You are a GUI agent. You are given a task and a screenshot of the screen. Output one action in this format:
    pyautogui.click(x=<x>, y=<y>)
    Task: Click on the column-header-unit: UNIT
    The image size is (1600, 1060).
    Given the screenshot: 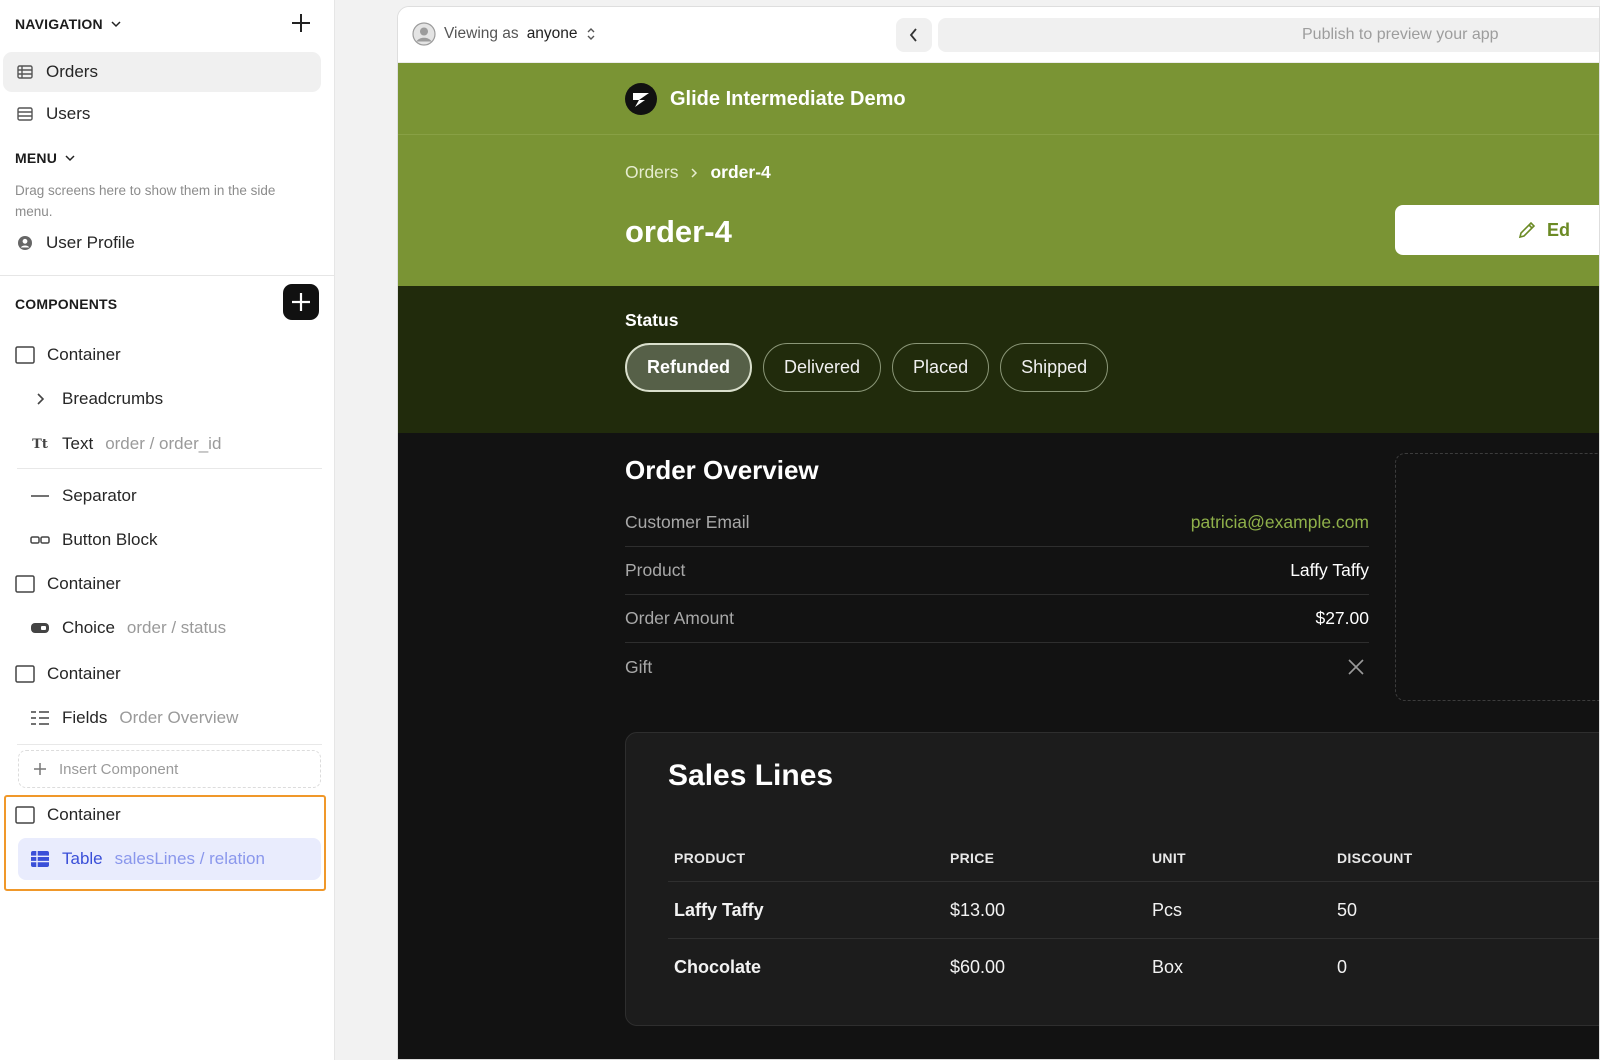 What is the action you would take?
    pyautogui.click(x=1169, y=858)
    